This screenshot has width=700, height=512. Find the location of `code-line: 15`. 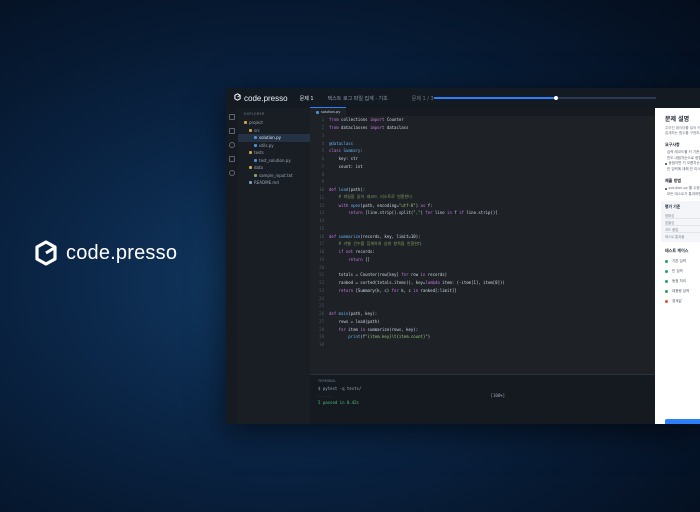

code-line: 15 is located at coordinates (482, 229).